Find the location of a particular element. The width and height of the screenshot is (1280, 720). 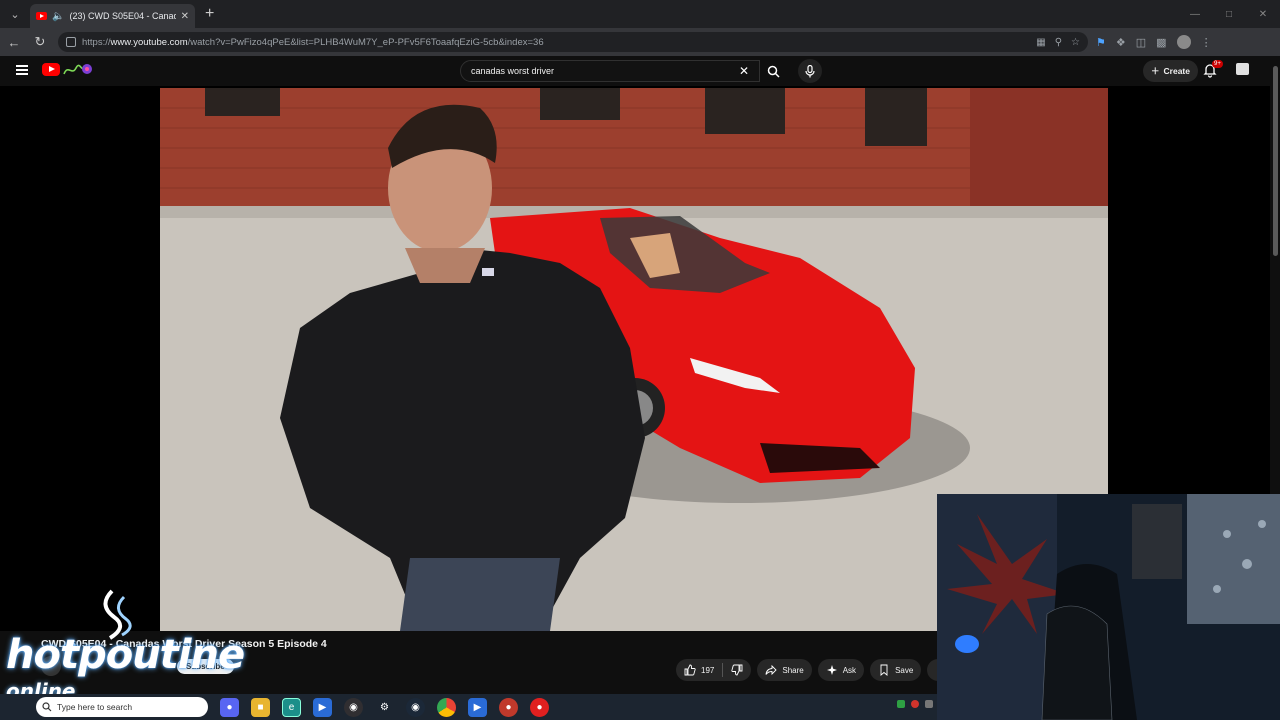

url-prefix: https:// is located at coordinates (96, 42).